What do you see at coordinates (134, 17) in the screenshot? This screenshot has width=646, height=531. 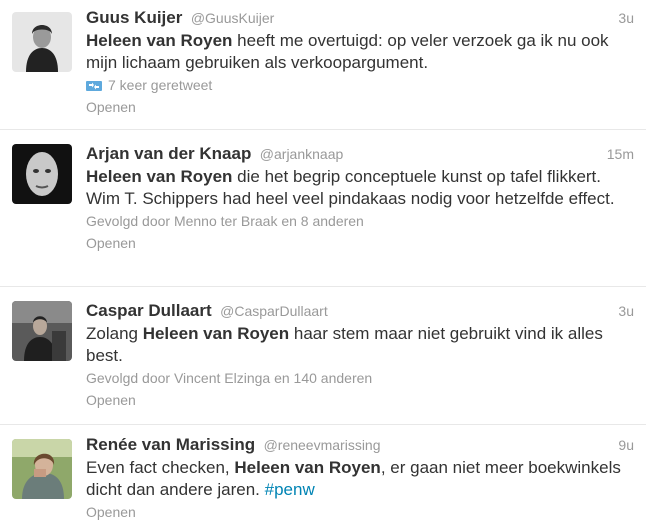 I see `author-name: Guus Kuijer` at bounding box center [134, 17].